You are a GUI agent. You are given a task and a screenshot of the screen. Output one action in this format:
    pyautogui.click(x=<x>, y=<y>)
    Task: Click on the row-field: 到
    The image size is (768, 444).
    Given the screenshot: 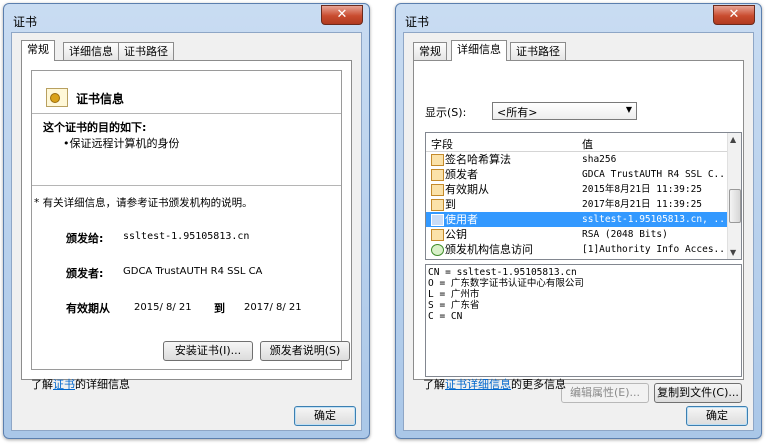 What is the action you would take?
    pyautogui.click(x=450, y=204)
    